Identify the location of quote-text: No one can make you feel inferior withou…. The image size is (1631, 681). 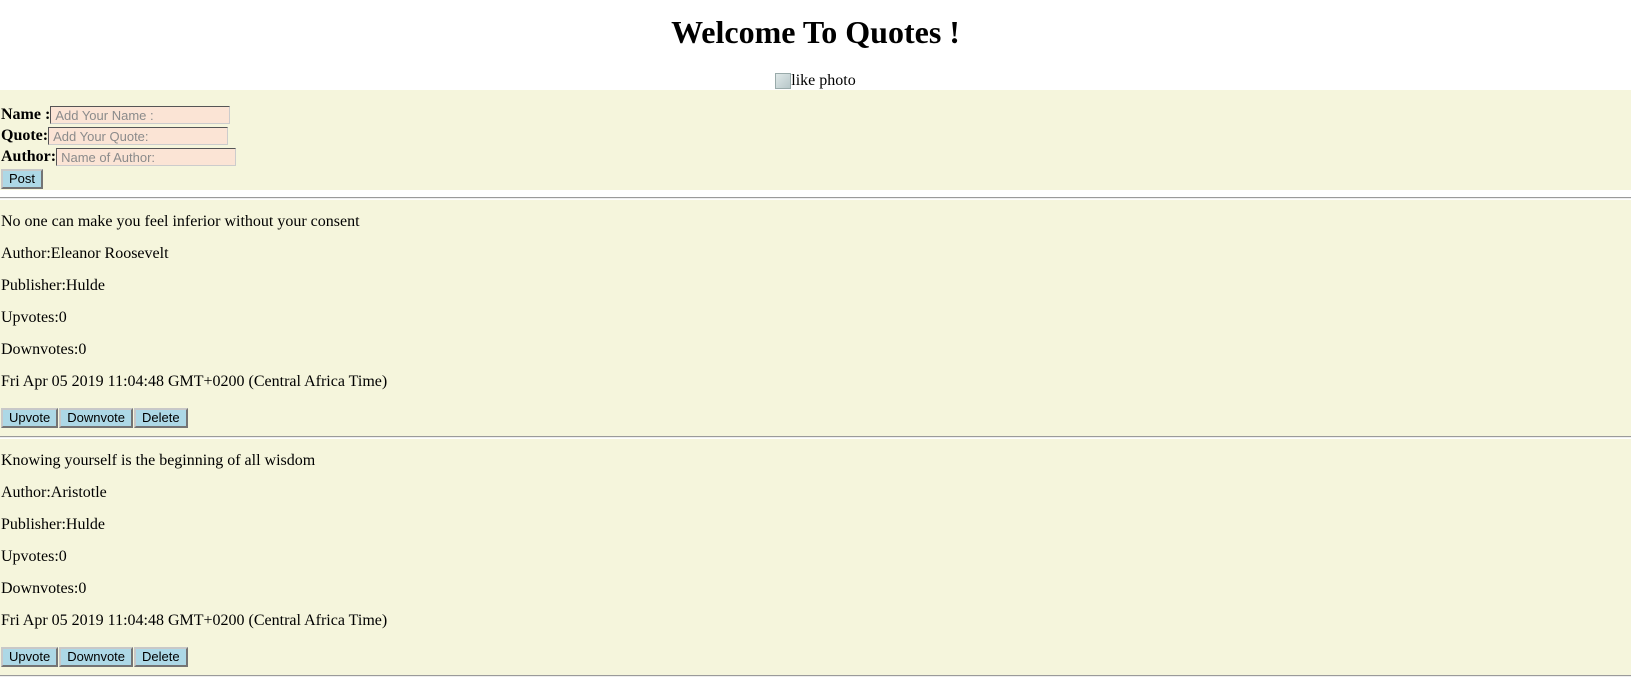
(180, 221).